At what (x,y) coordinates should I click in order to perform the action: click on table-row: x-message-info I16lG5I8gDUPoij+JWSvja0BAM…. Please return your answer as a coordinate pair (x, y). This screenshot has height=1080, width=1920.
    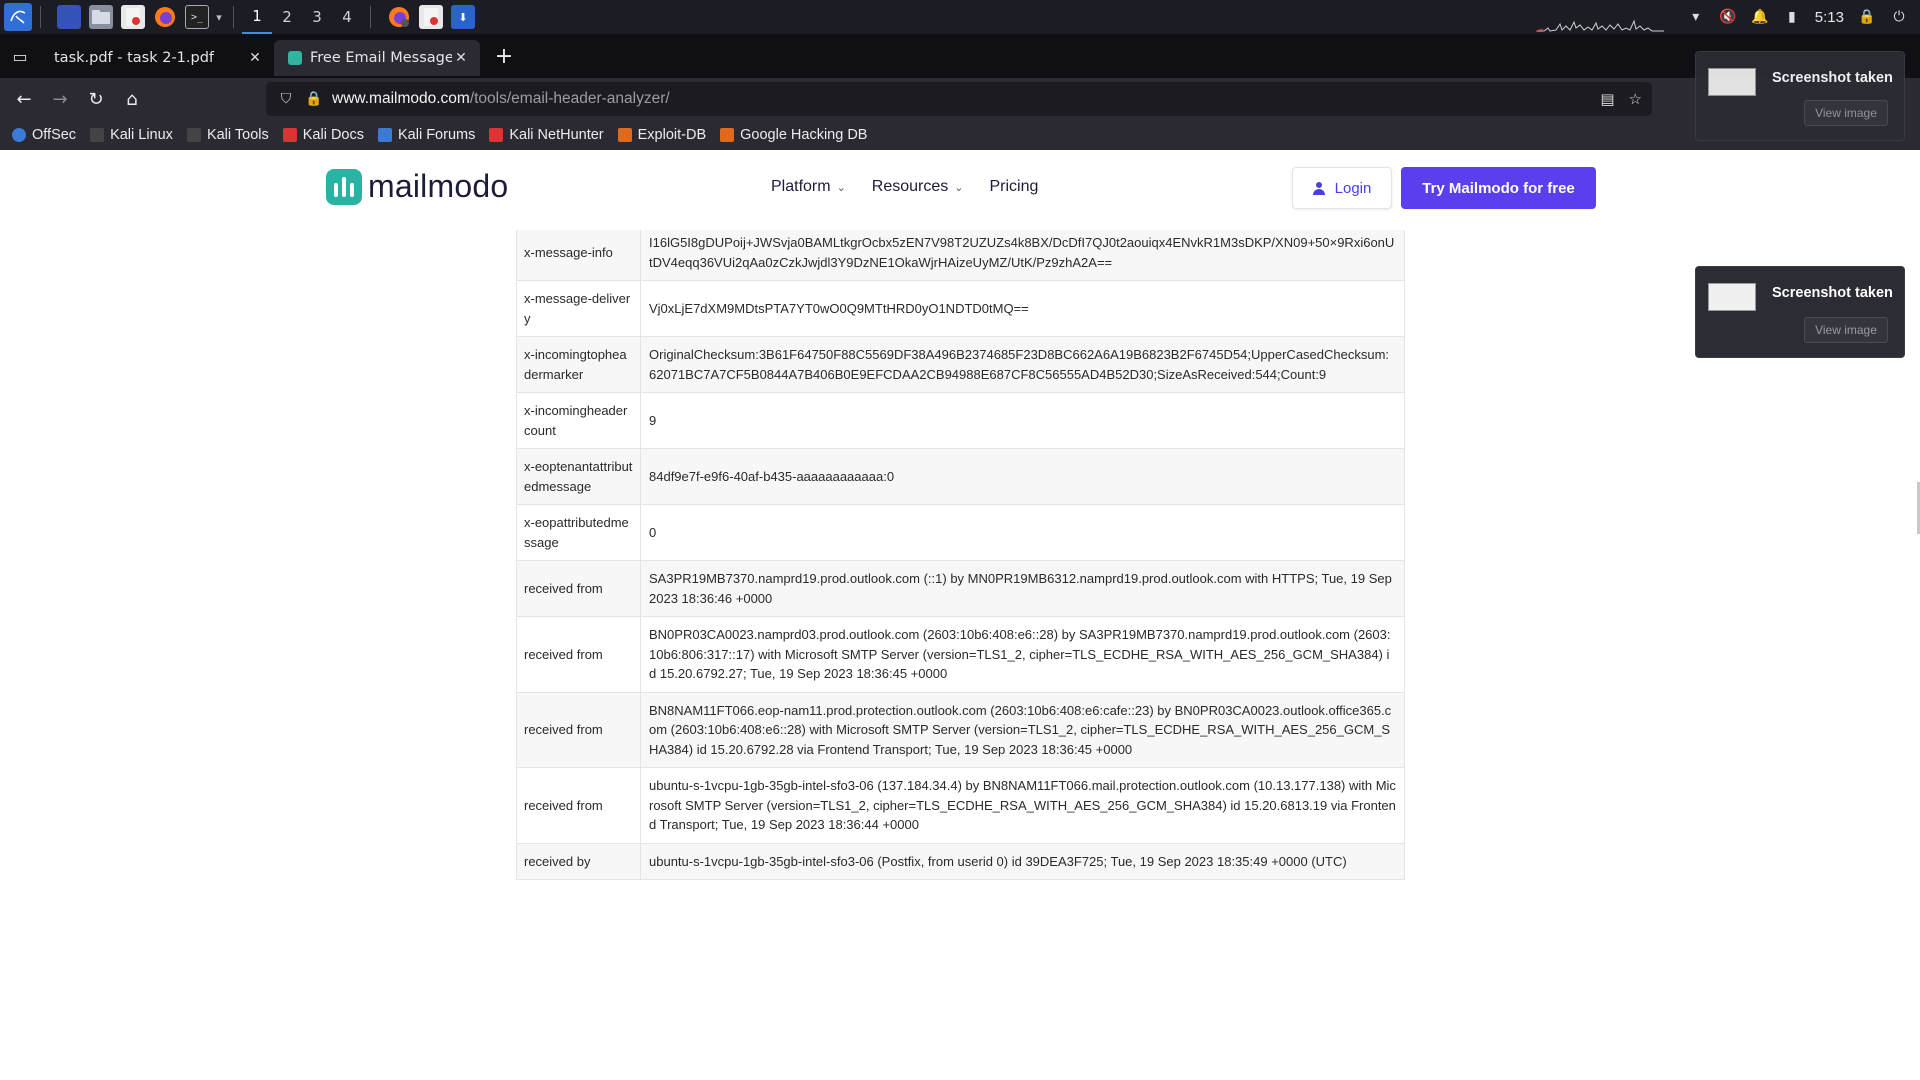
    Looking at the image, I should click on (960, 252).